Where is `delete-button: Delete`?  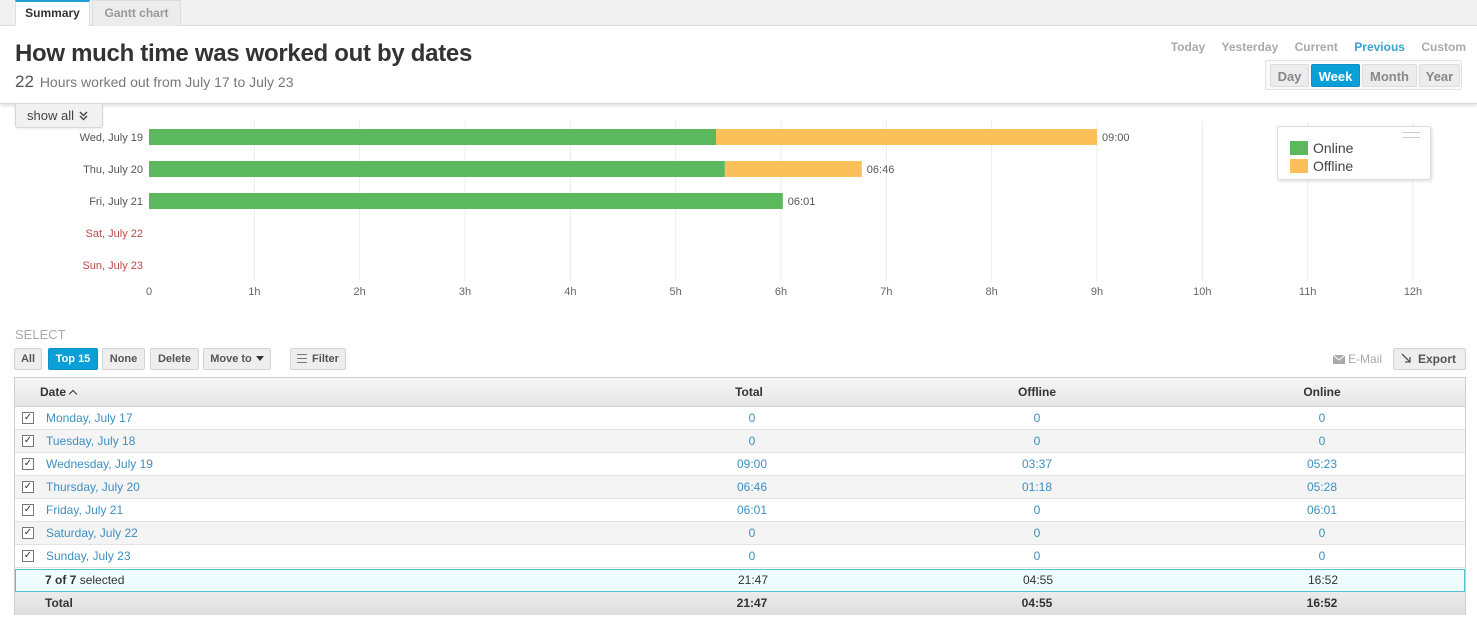 delete-button: Delete is located at coordinates (174, 359).